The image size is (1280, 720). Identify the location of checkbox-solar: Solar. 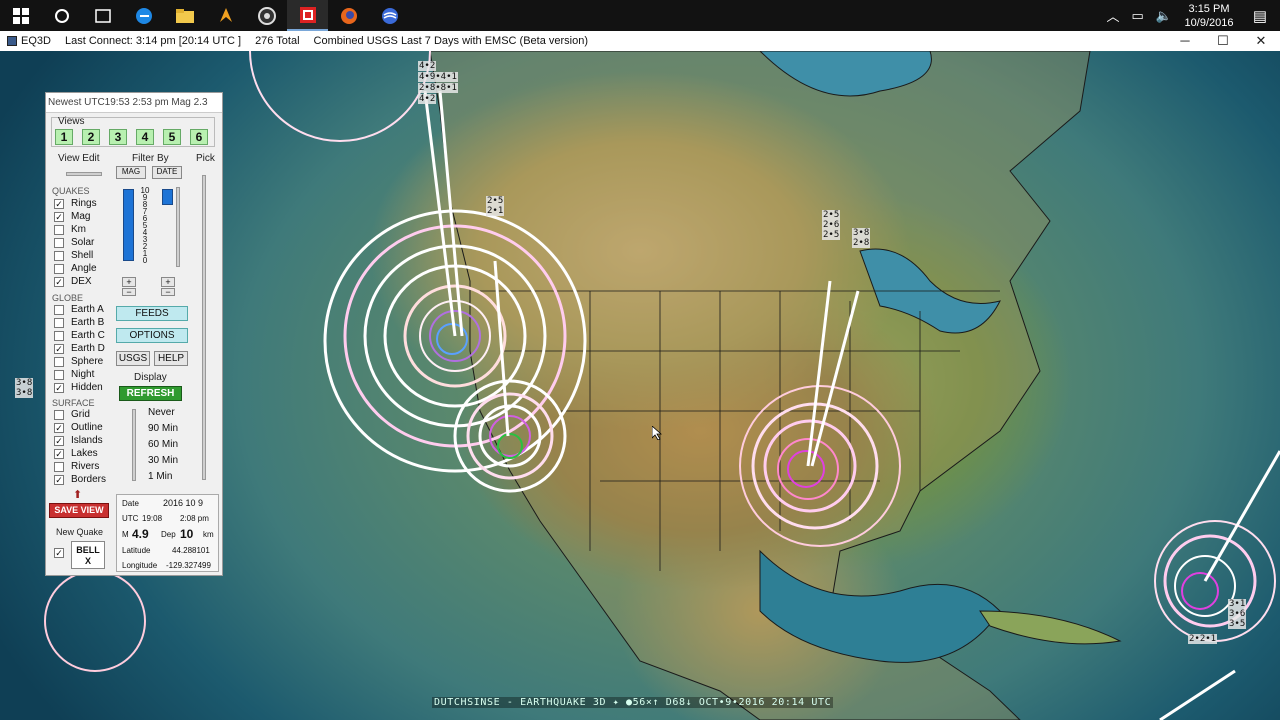
(74, 242).